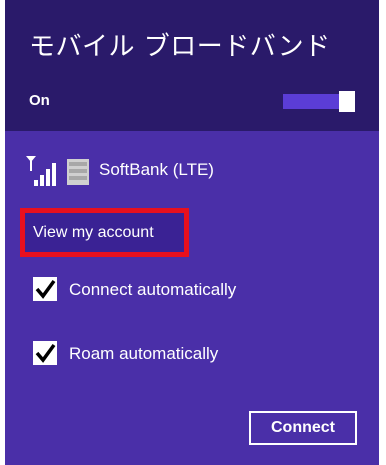 This screenshot has width=386, height=465. What do you see at coordinates (153, 289) in the screenshot?
I see `connect-automatically-label: Connect automatically` at bounding box center [153, 289].